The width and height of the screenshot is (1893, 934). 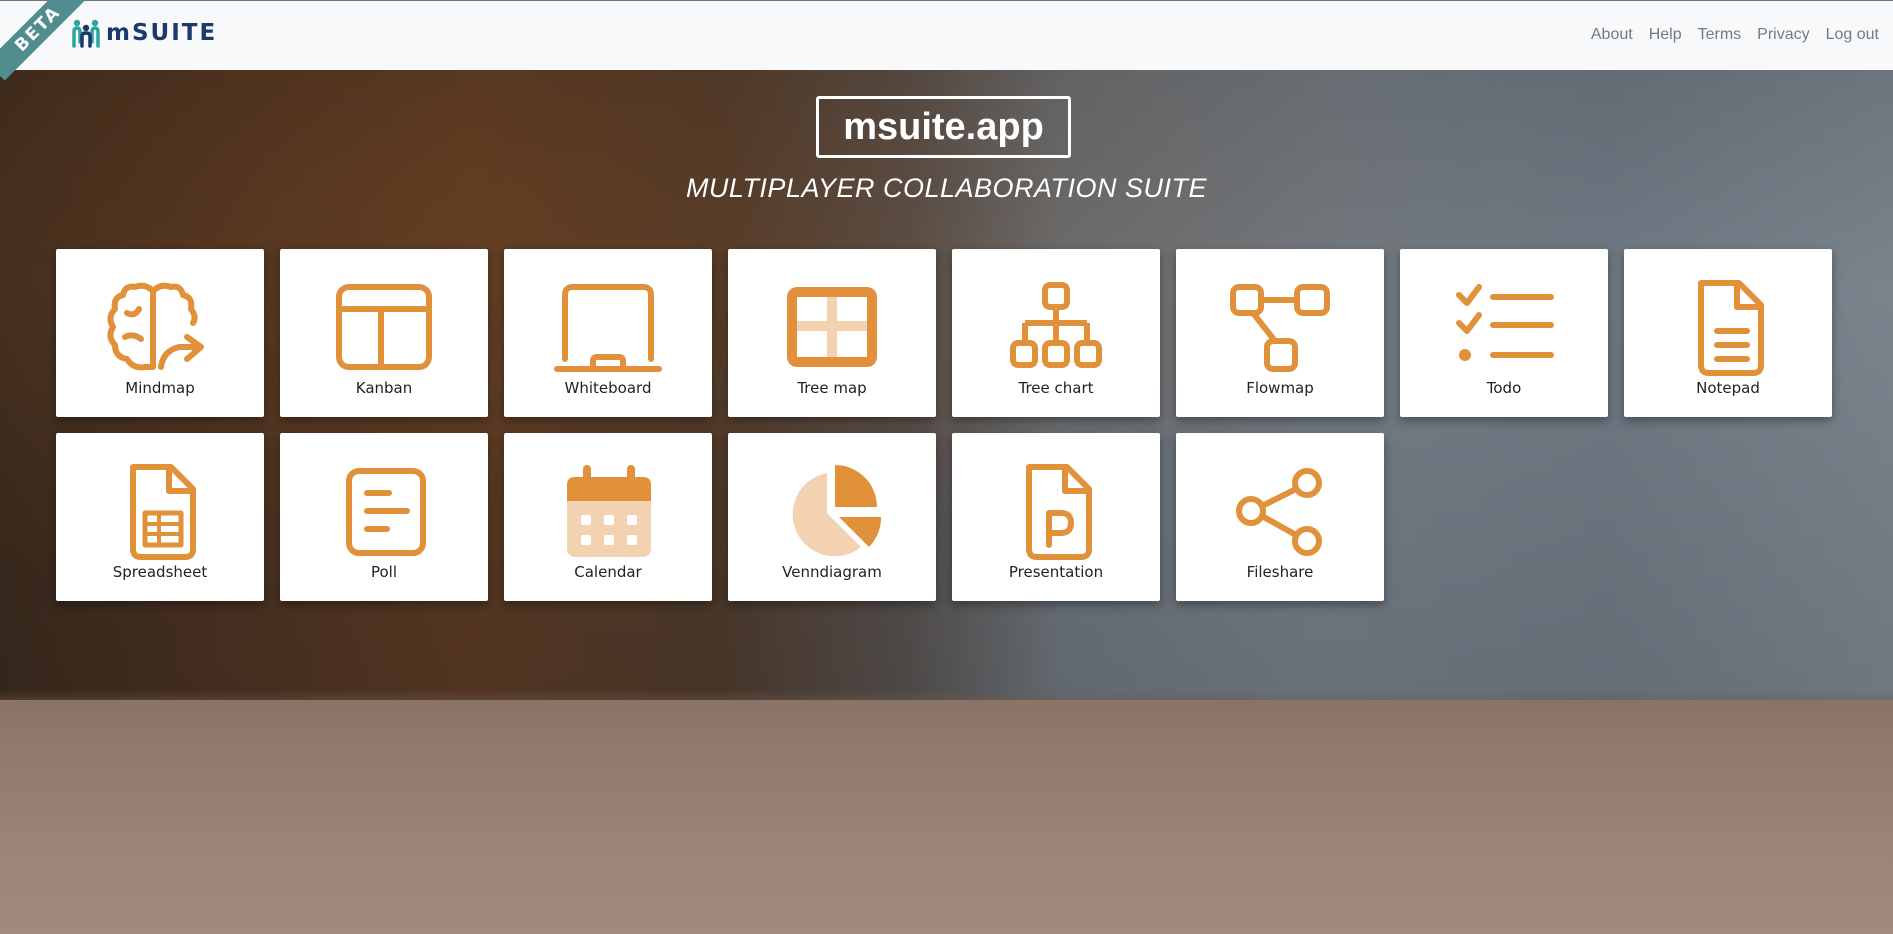 I want to click on nav-privacy-link: Privacy, so click(x=1783, y=35).